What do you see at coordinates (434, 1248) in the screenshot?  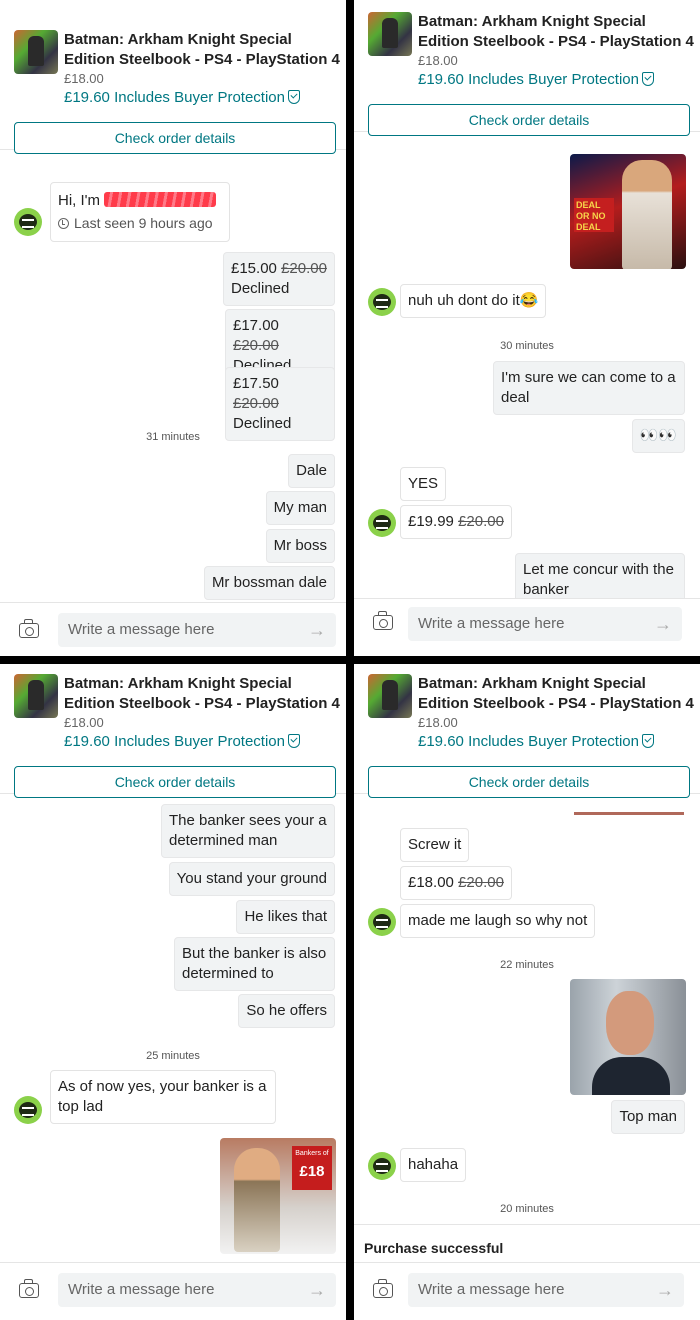 I see `purchase-status: Purchase successful` at bounding box center [434, 1248].